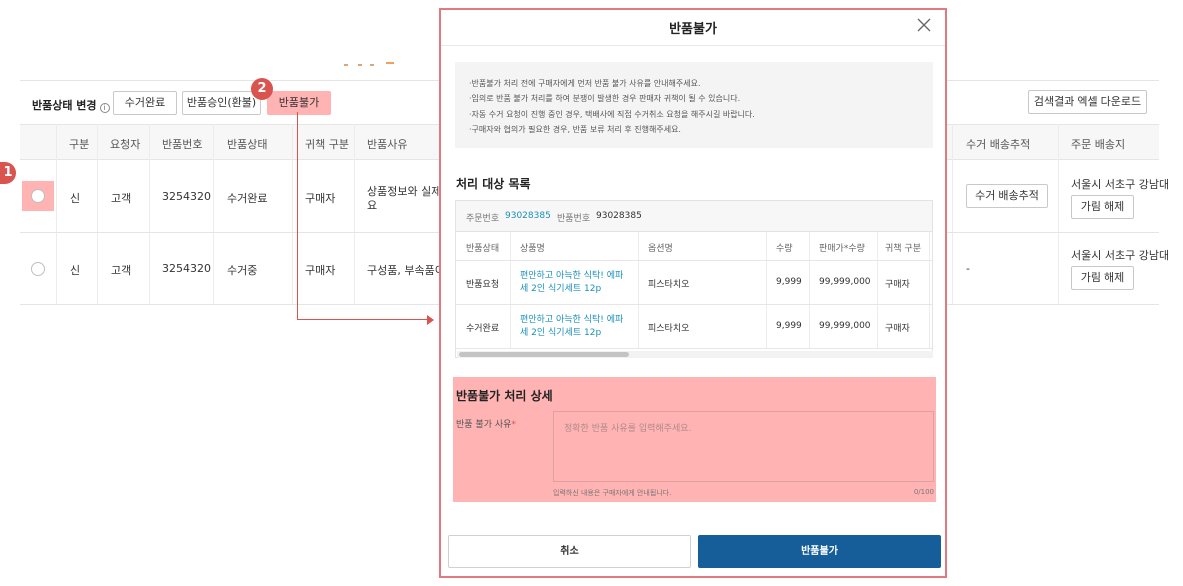 The image size is (1183, 586). What do you see at coordinates (528, 216) in the screenshot?
I see `order-no-link: 93028385` at bounding box center [528, 216].